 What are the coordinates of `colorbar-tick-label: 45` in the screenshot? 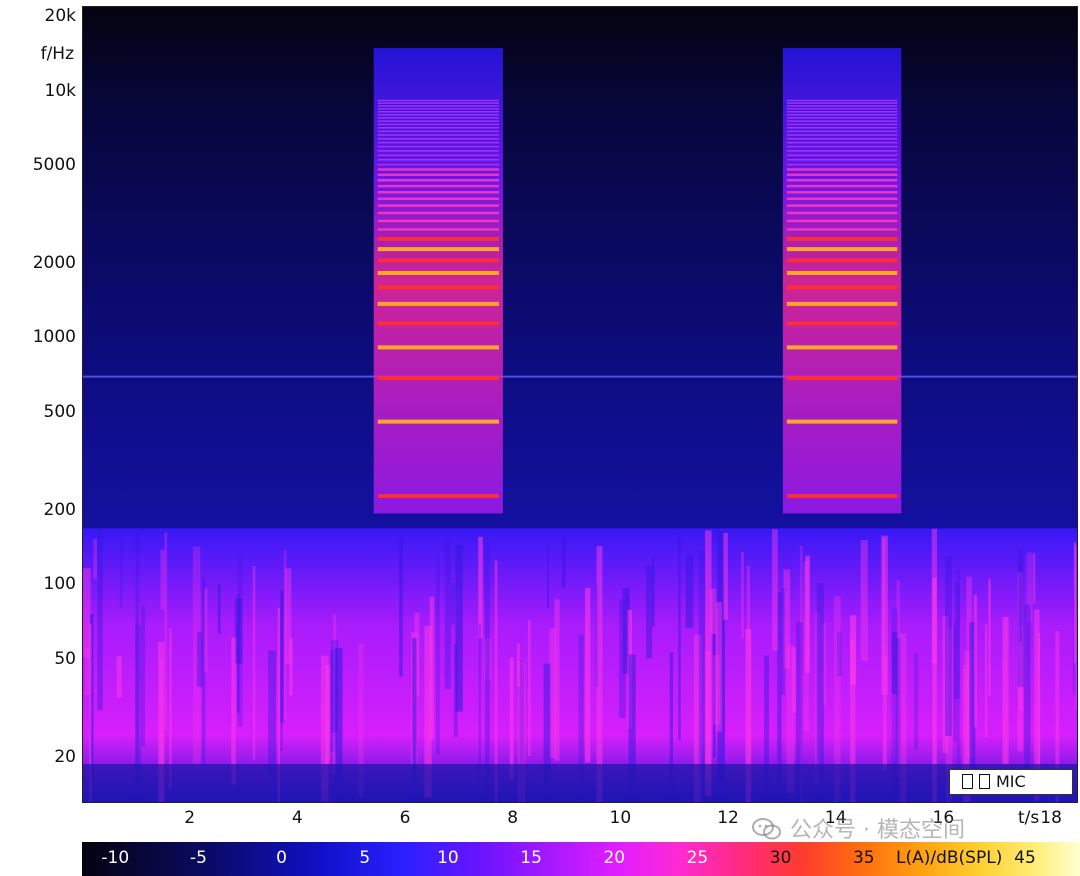 It's located at (1025, 858).